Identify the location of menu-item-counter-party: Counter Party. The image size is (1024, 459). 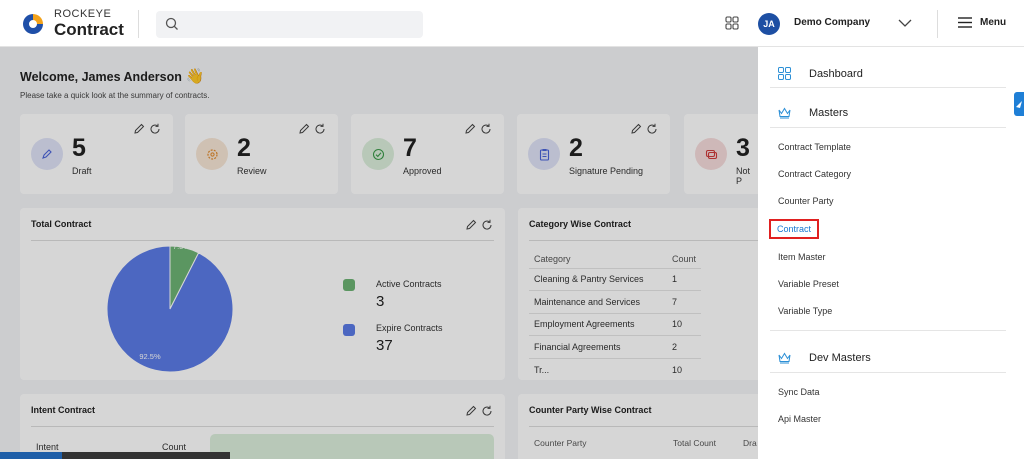
(806, 201).